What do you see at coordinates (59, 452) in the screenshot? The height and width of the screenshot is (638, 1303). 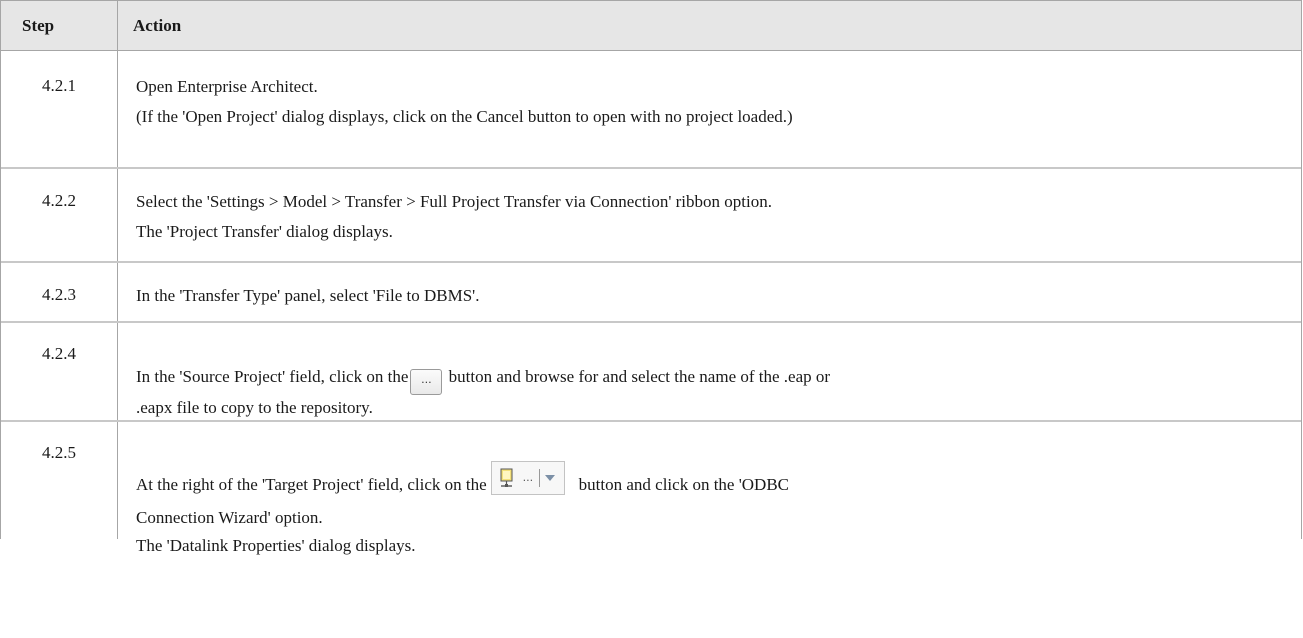 I see `step-number-text: 4.2.5` at bounding box center [59, 452].